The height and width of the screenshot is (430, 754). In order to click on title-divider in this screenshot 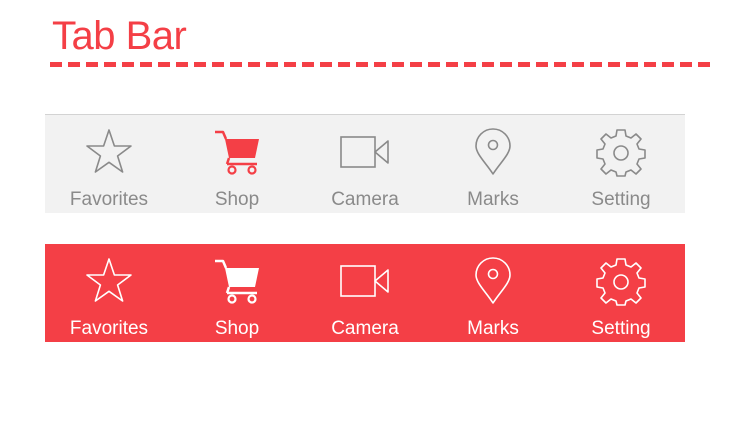, I will do `click(381, 64)`.